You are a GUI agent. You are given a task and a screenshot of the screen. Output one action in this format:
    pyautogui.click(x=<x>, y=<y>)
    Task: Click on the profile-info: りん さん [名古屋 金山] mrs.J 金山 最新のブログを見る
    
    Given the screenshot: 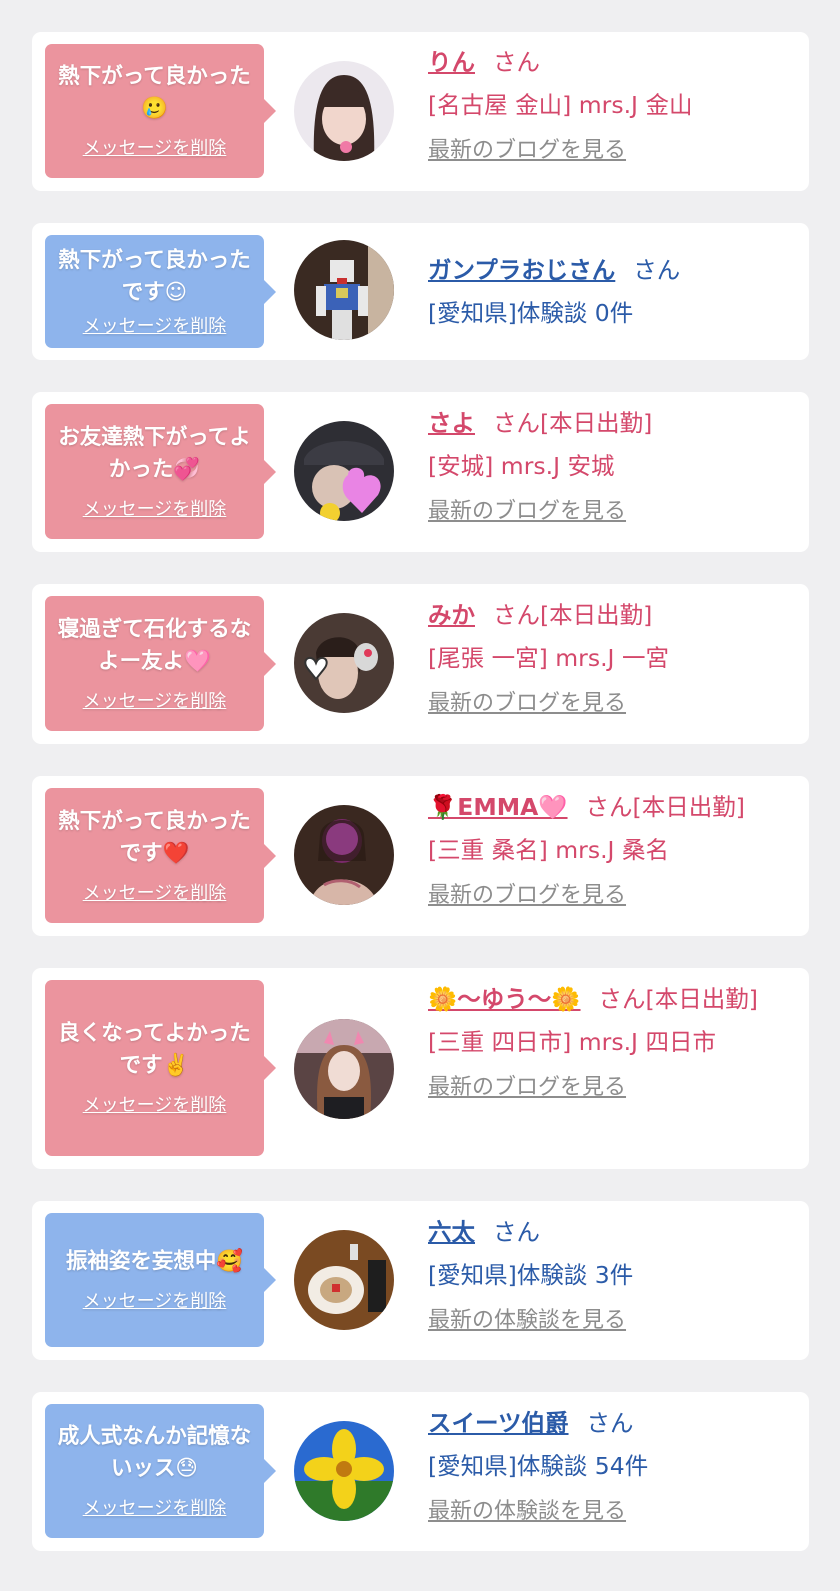 What is the action you would take?
    pyautogui.click(x=614, y=105)
    